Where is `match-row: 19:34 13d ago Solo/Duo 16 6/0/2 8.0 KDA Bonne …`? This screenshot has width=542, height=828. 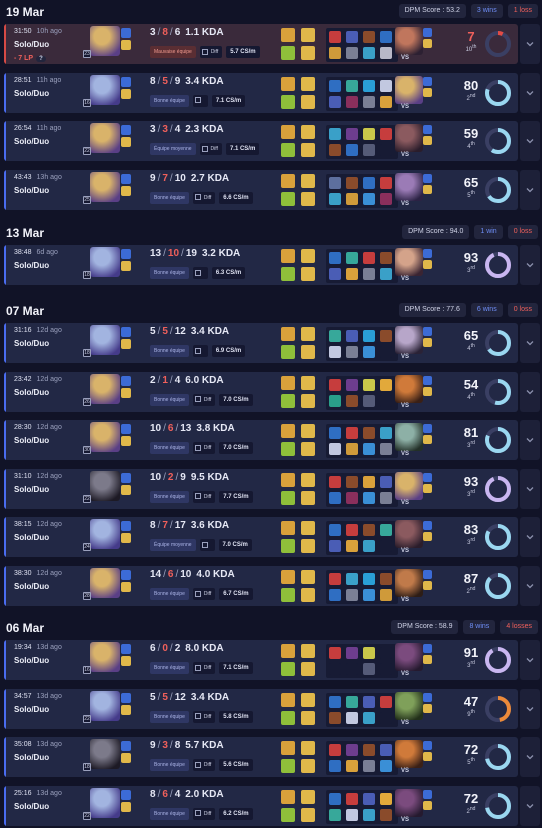
match-row: 19:34 13d ago Solo/Duo 16 6/0/2 8.0 KDA Bonne … is located at coordinates (261, 660).